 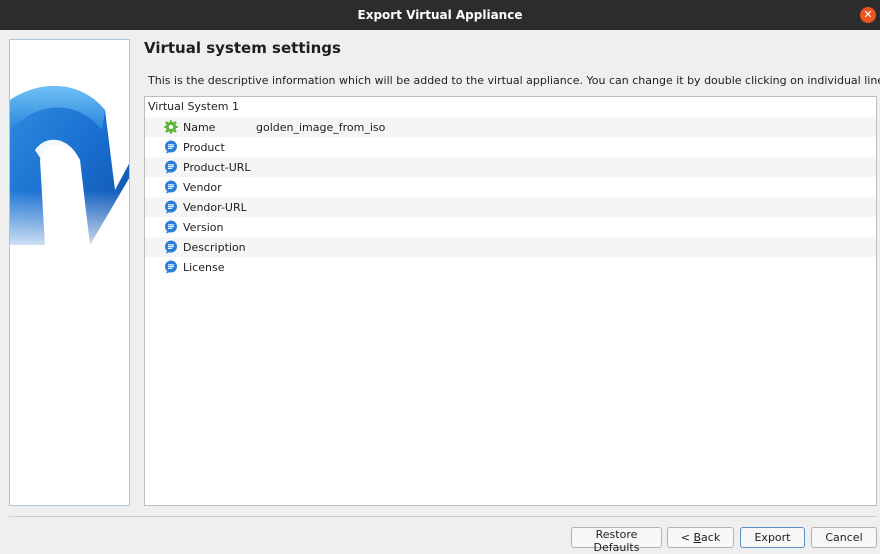 What do you see at coordinates (510, 147) in the screenshot?
I see `tree-row-product: Product` at bounding box center [510, 147].